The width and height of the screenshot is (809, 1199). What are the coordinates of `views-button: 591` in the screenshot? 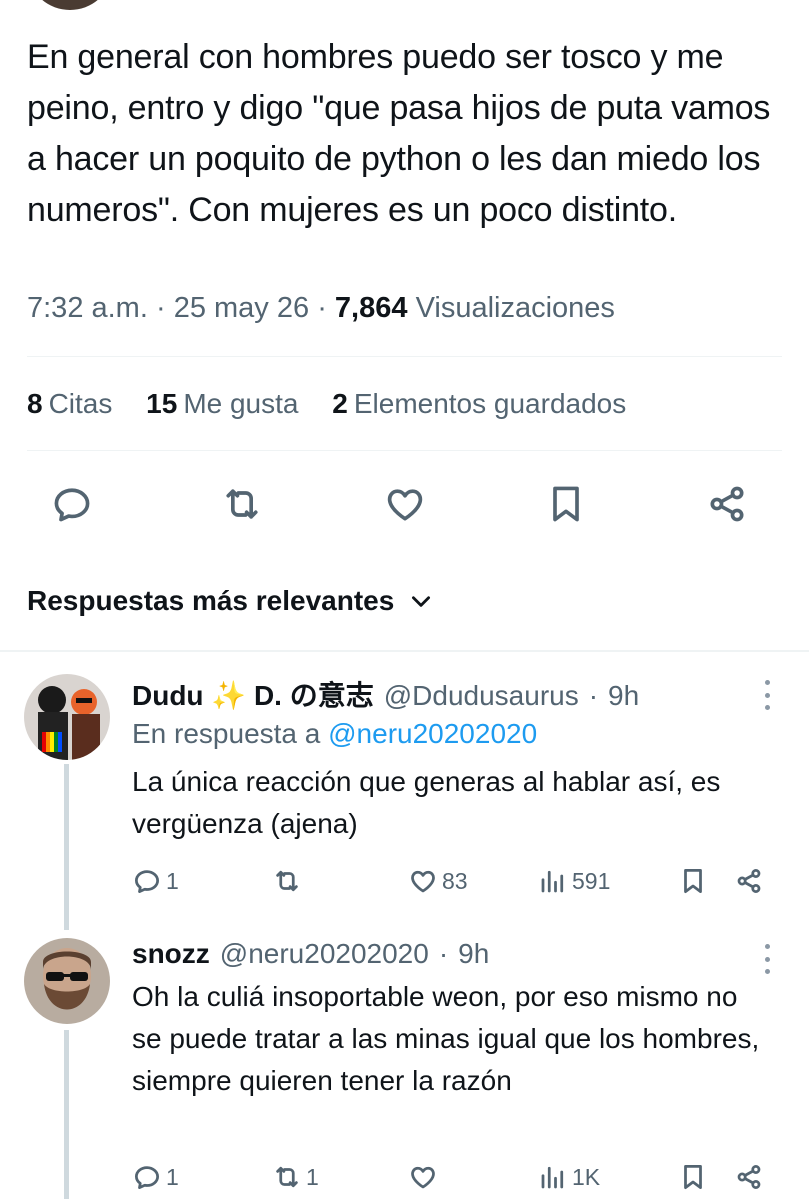 It's located at (574, 881).